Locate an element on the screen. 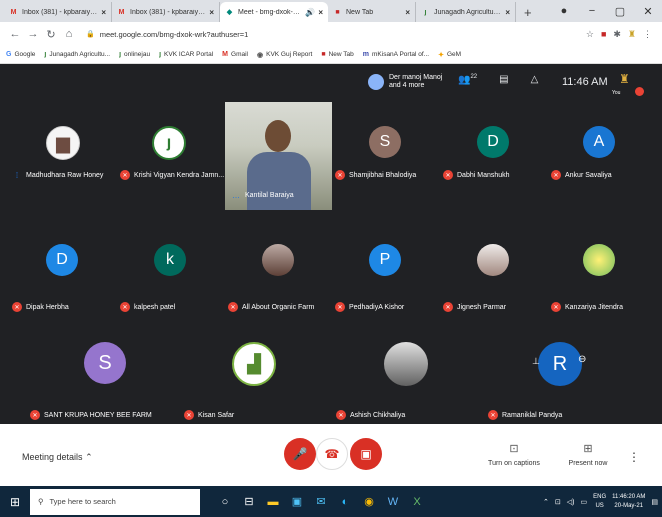  word-icon: W is located at coordinates (393, 502).